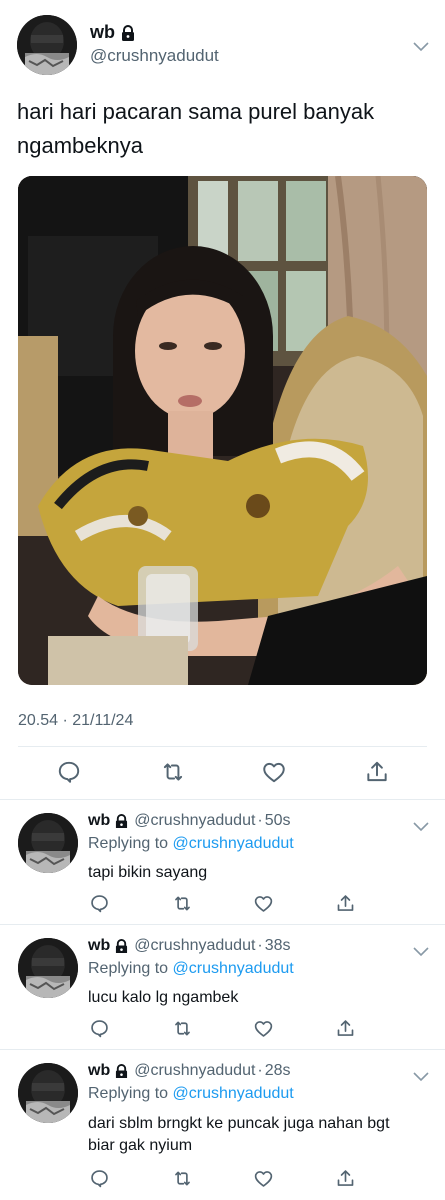 Image resolution: width=445 pixels, height=1200 pixels. I want to click on display-name-row: wb, so click(112, 32).